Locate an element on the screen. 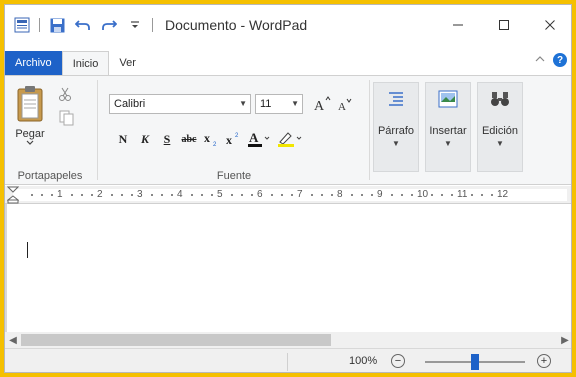  scroll-left-icon: ◀ is located at coordinates (13, 340).